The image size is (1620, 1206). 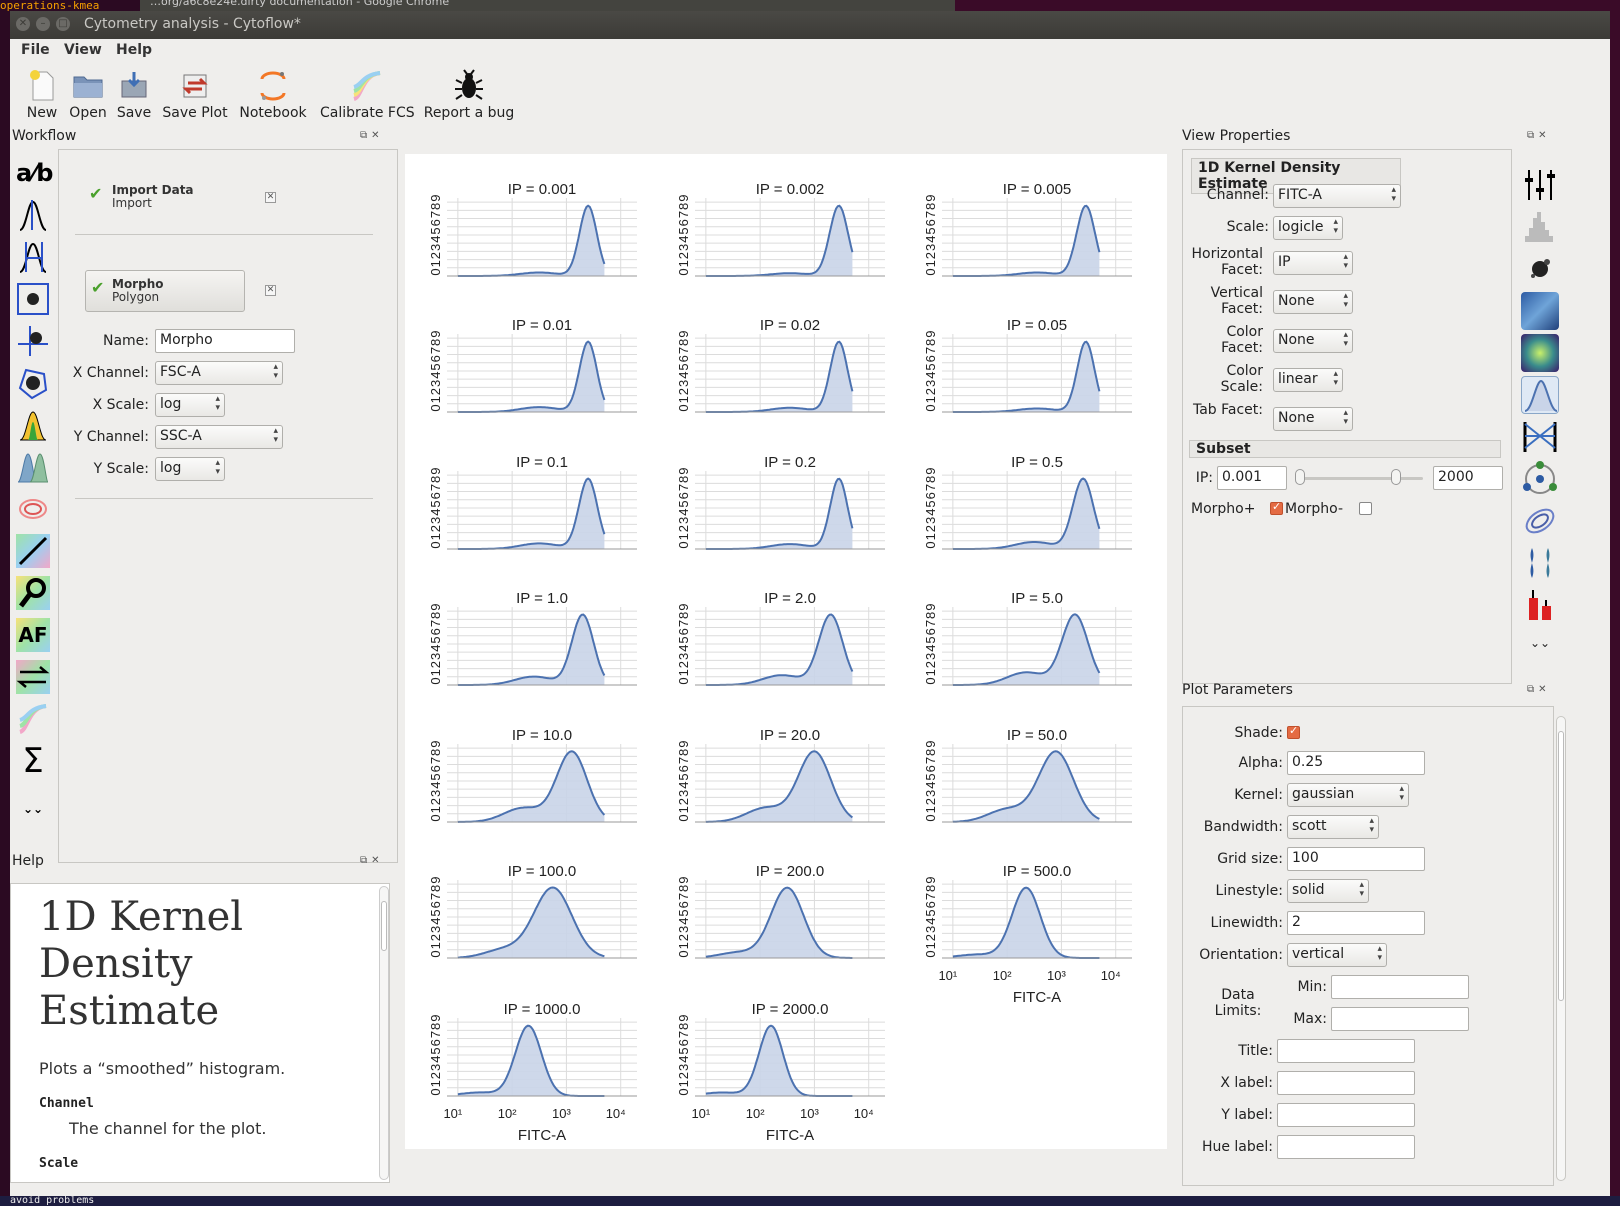 I want to click on scale-value: logicle, so click(x=1301, y=227).